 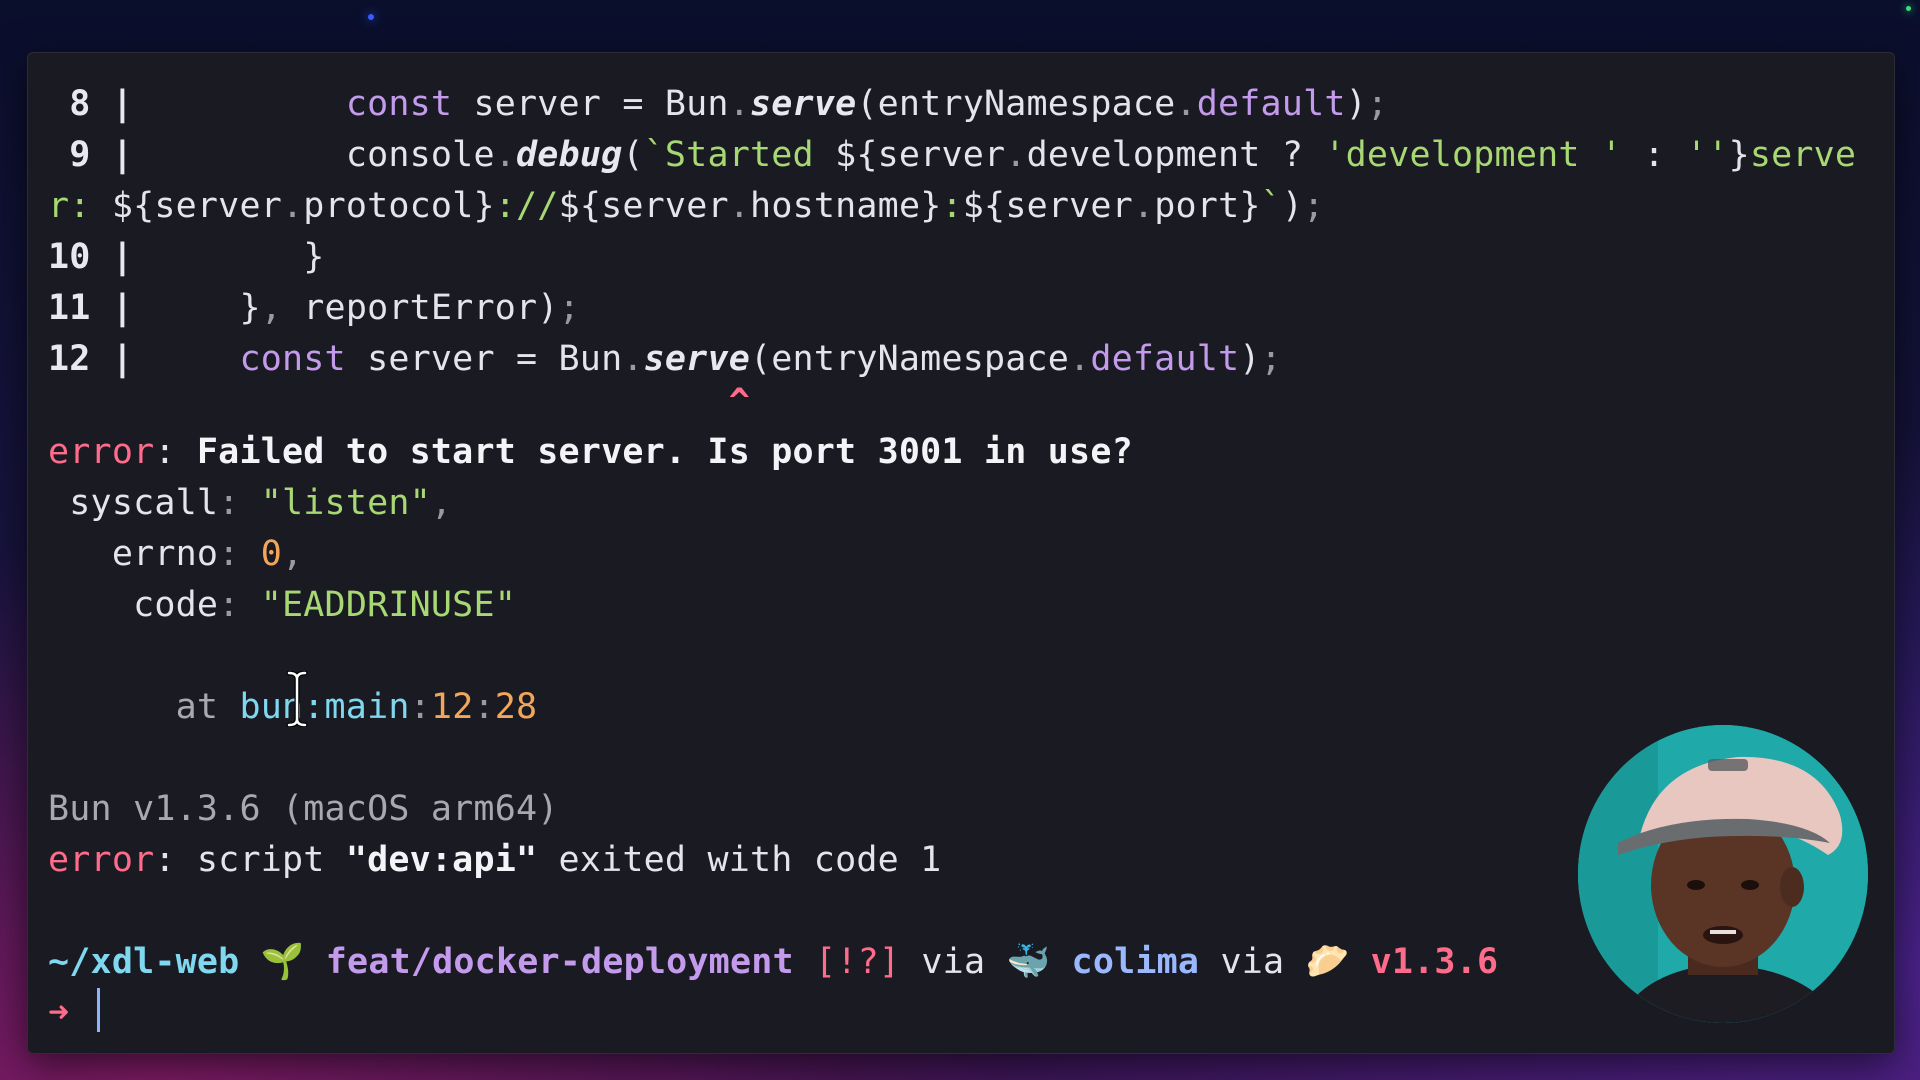 What do you see at coordinates (961, 406) in the screenshot?
I see `error-caret-line: ^` at bounding box center [961, 406].